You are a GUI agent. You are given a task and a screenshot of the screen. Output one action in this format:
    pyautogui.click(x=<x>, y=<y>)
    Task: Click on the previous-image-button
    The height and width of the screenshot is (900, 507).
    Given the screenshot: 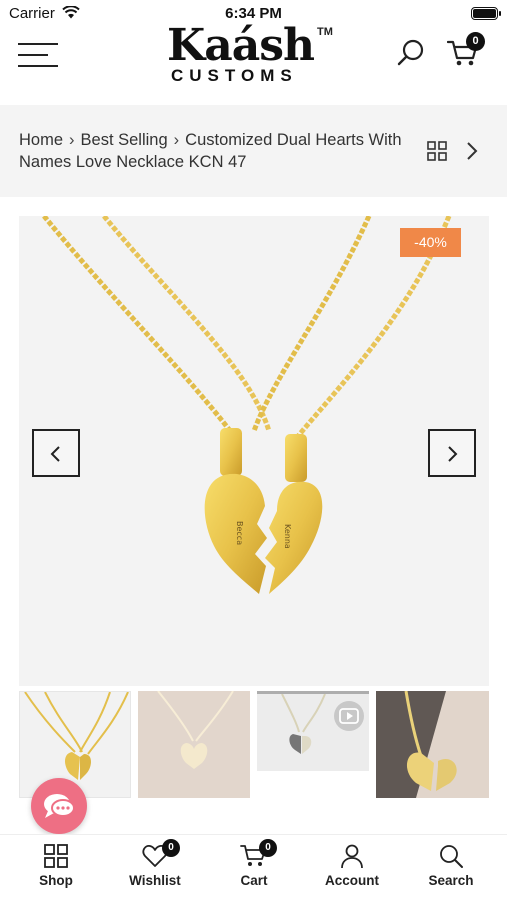 What is the action you would take?
    pyautogui.click(x=56, y=453)
    